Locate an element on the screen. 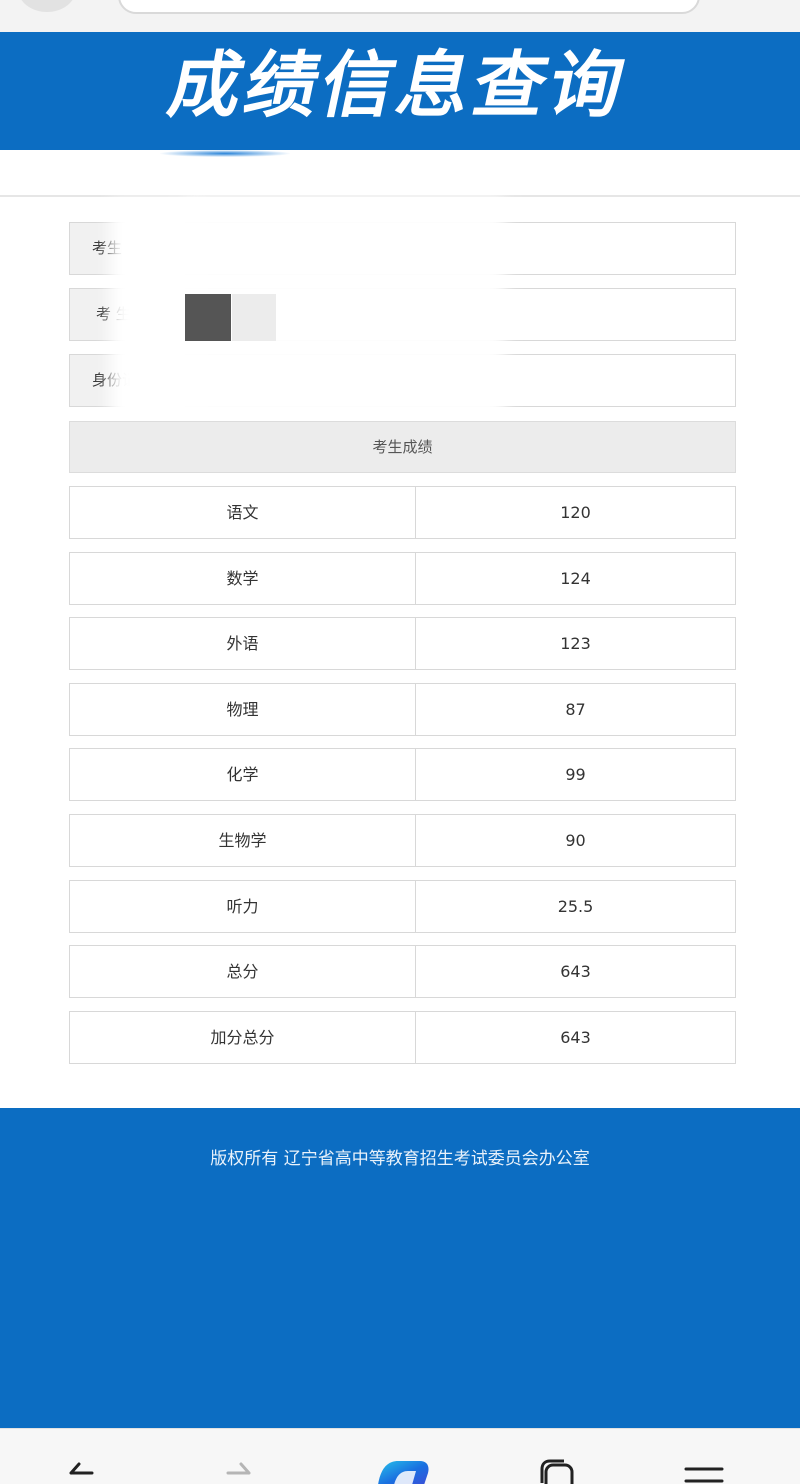 Image resolution: width=800 pixels, height=1484 pixels. score-row: 听力 25.5 is located at coordinates (402, 906).